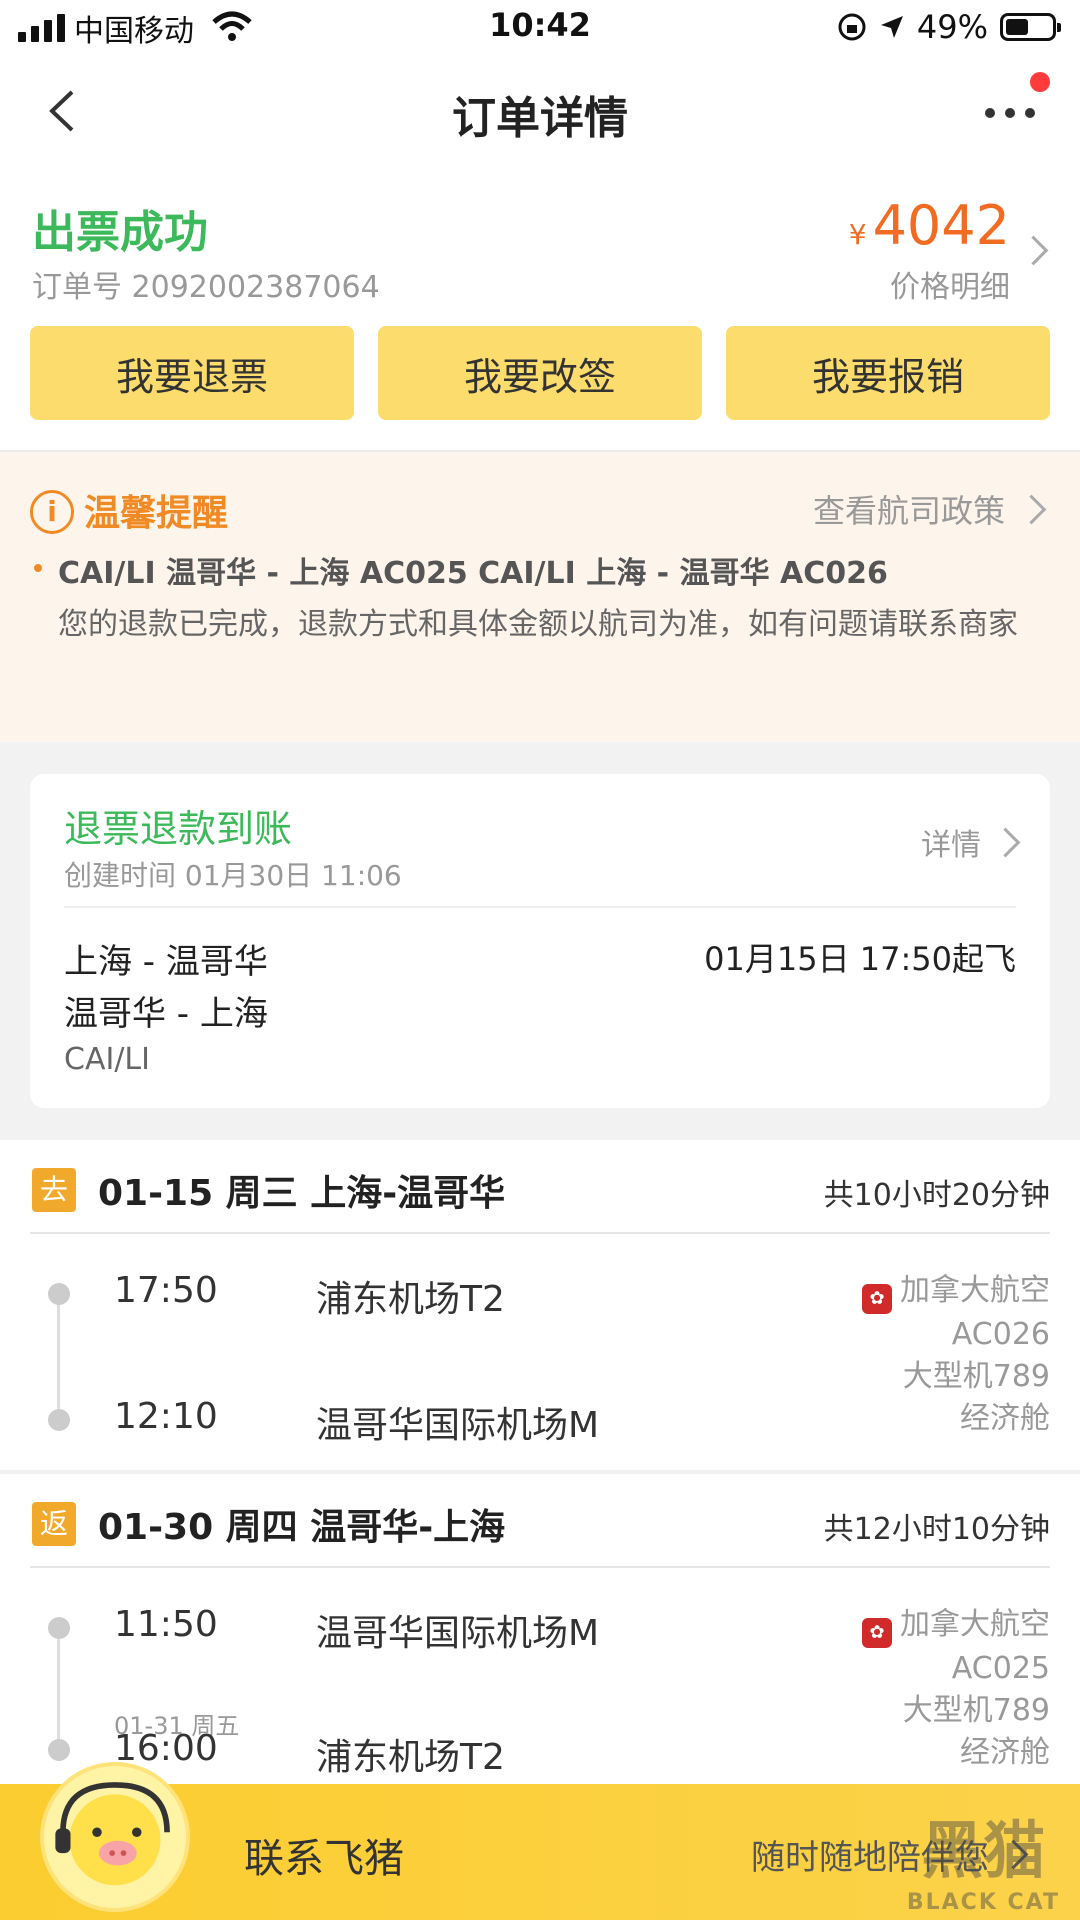 This screenshot has height=1920, width=1080. What do you see at coordinates (206, 287) in the screenshot?
I see `order-number: 订单号 2092002387064` at bounding box center [206, 287].